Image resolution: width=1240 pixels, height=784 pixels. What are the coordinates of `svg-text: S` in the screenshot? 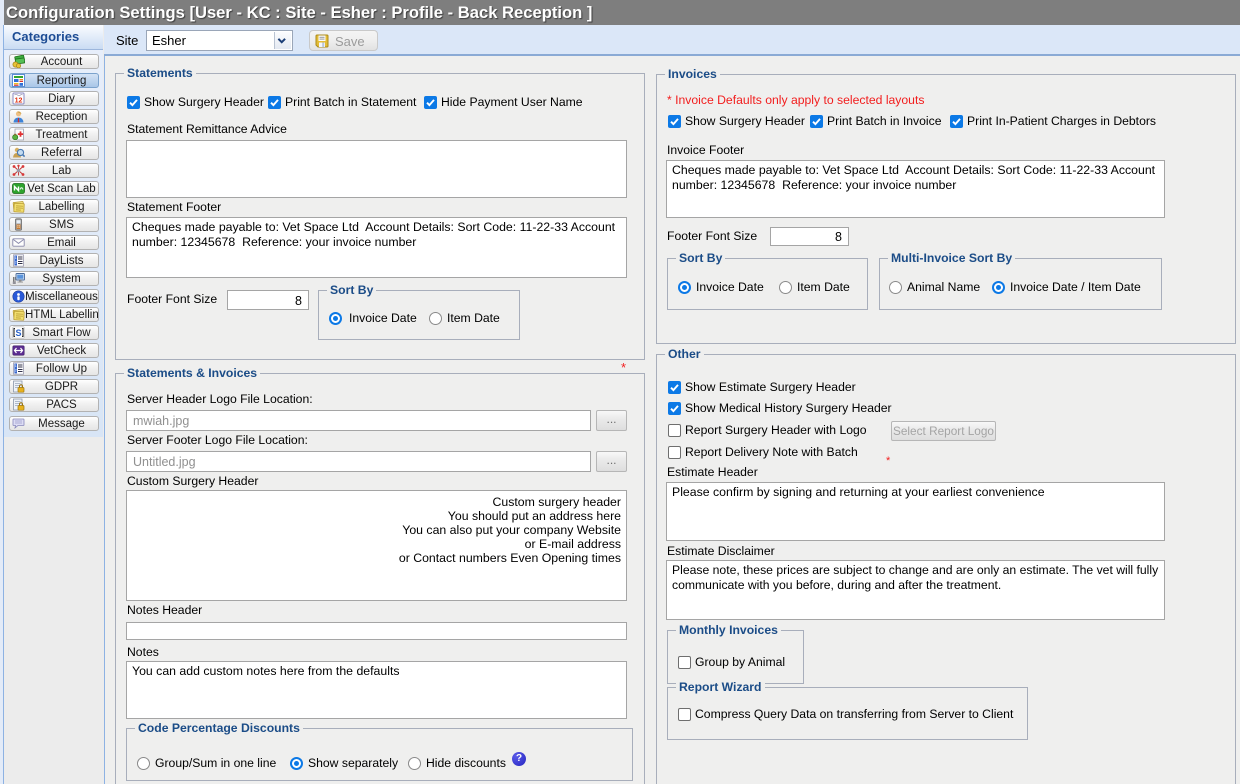 It's located at (18, 333).